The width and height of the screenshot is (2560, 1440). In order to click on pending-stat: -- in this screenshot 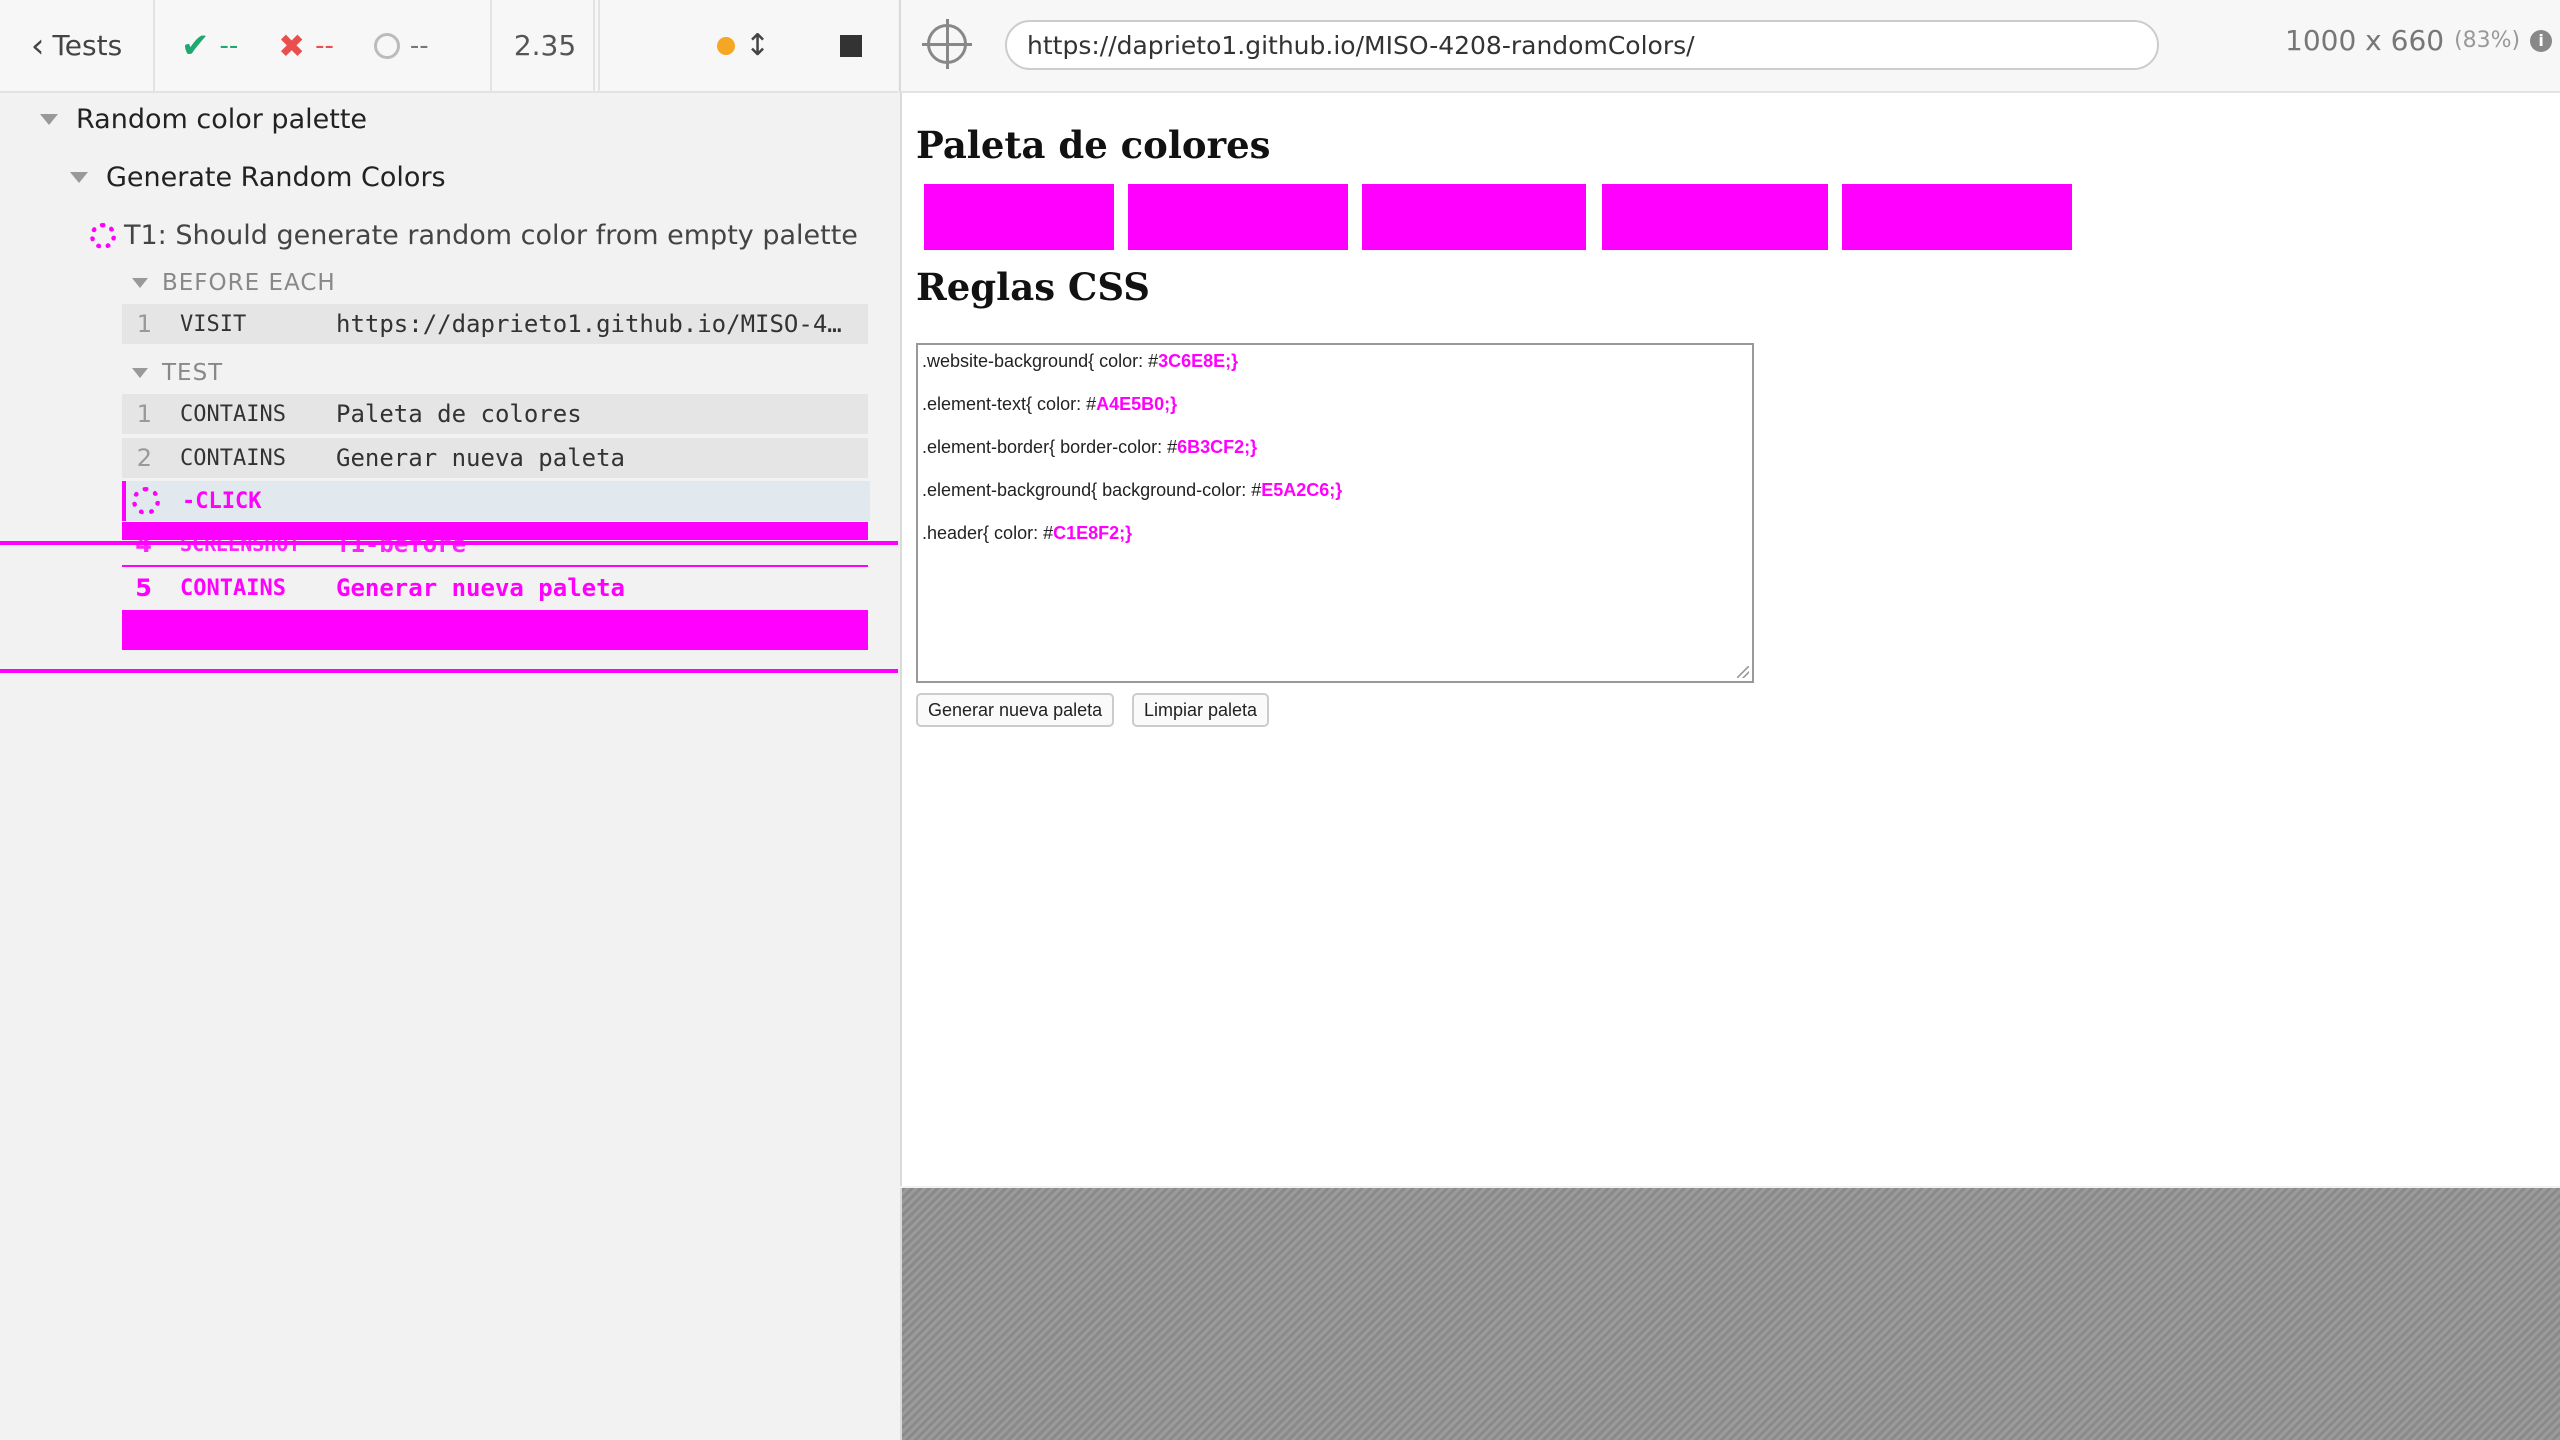, I will do `click(401, 45)`.